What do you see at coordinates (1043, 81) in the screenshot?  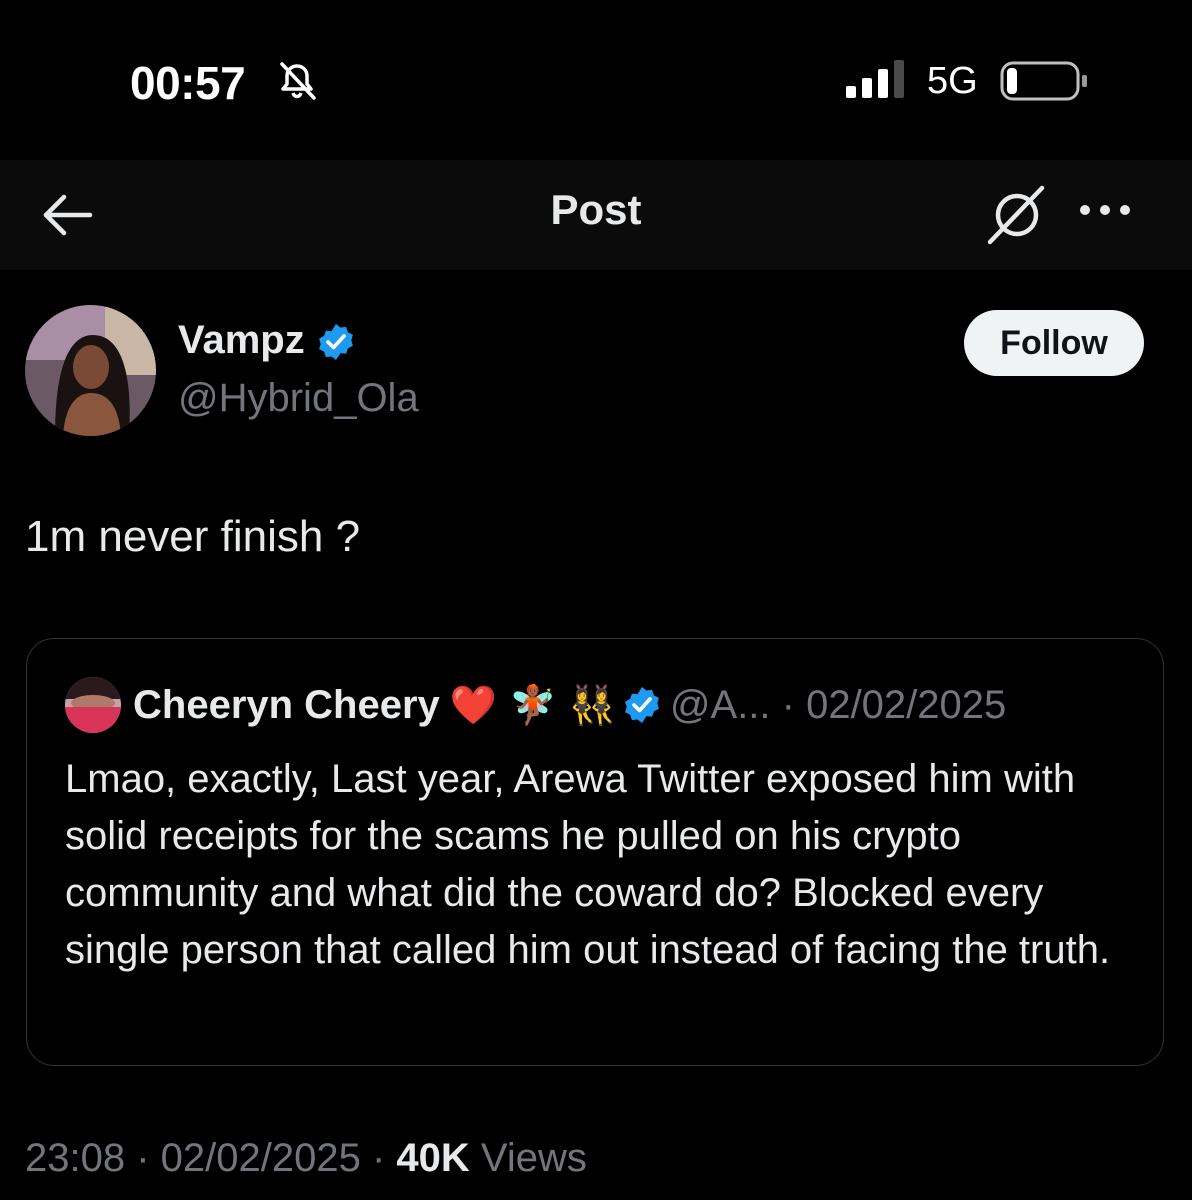 I see `battery-icon` at bounding box center [1043, 81].